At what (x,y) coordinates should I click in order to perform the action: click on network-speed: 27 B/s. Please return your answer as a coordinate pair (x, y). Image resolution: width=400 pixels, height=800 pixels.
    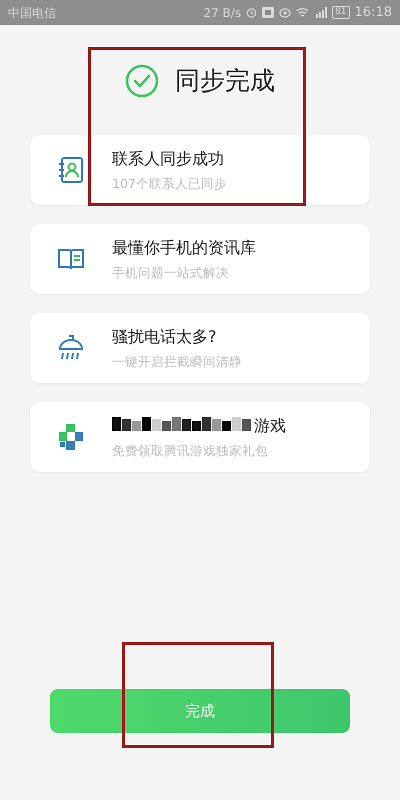
    Looking at the image, I should click on (222, 13).